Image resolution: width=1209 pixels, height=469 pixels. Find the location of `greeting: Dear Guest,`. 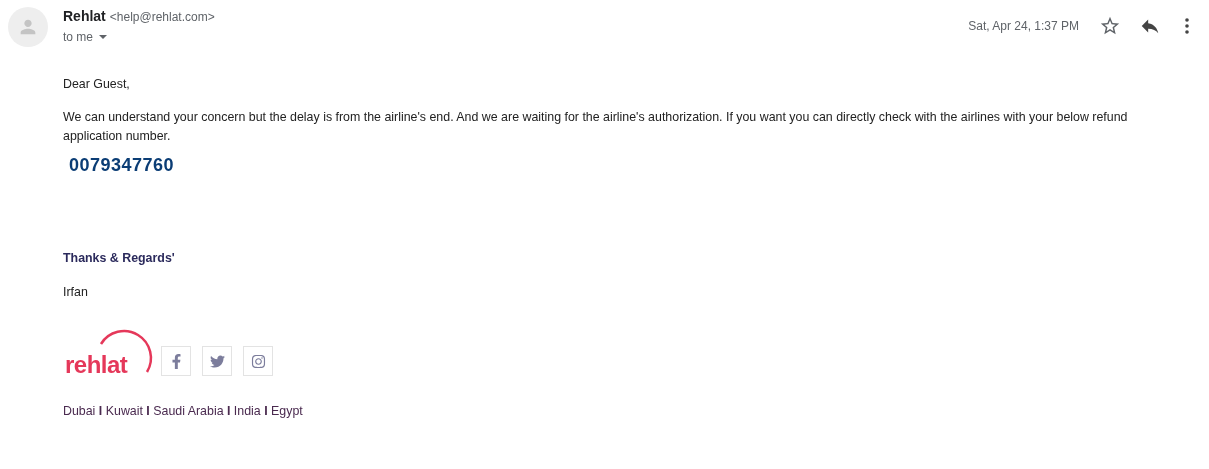

greeting: Dear Guest, is located at coordinates (97, 84).